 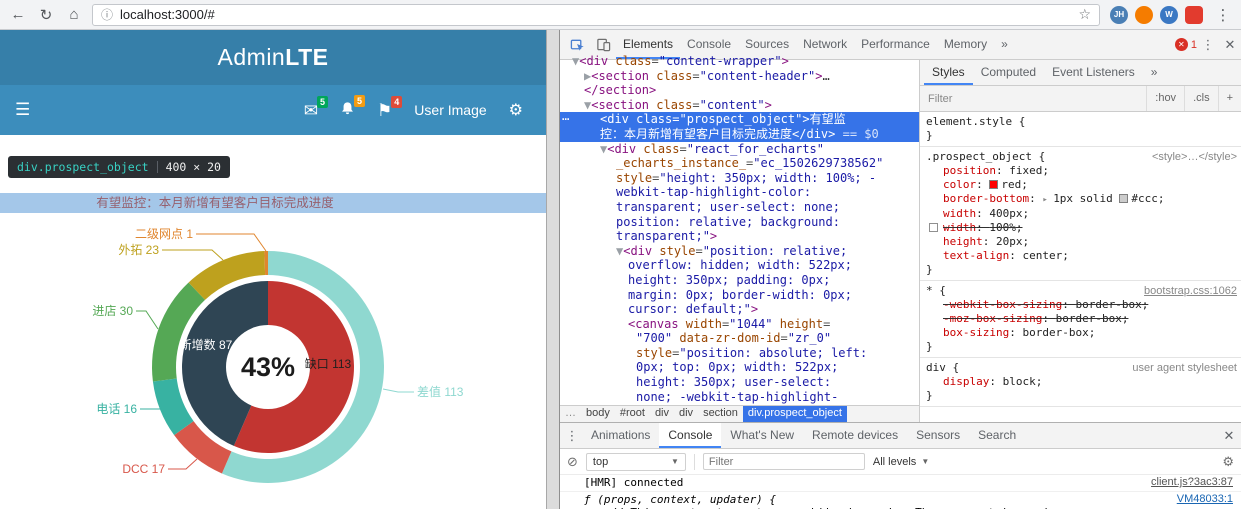 I want to click on dom-tree-line: transparent; user-select: none;, so click(x=739, y=207).